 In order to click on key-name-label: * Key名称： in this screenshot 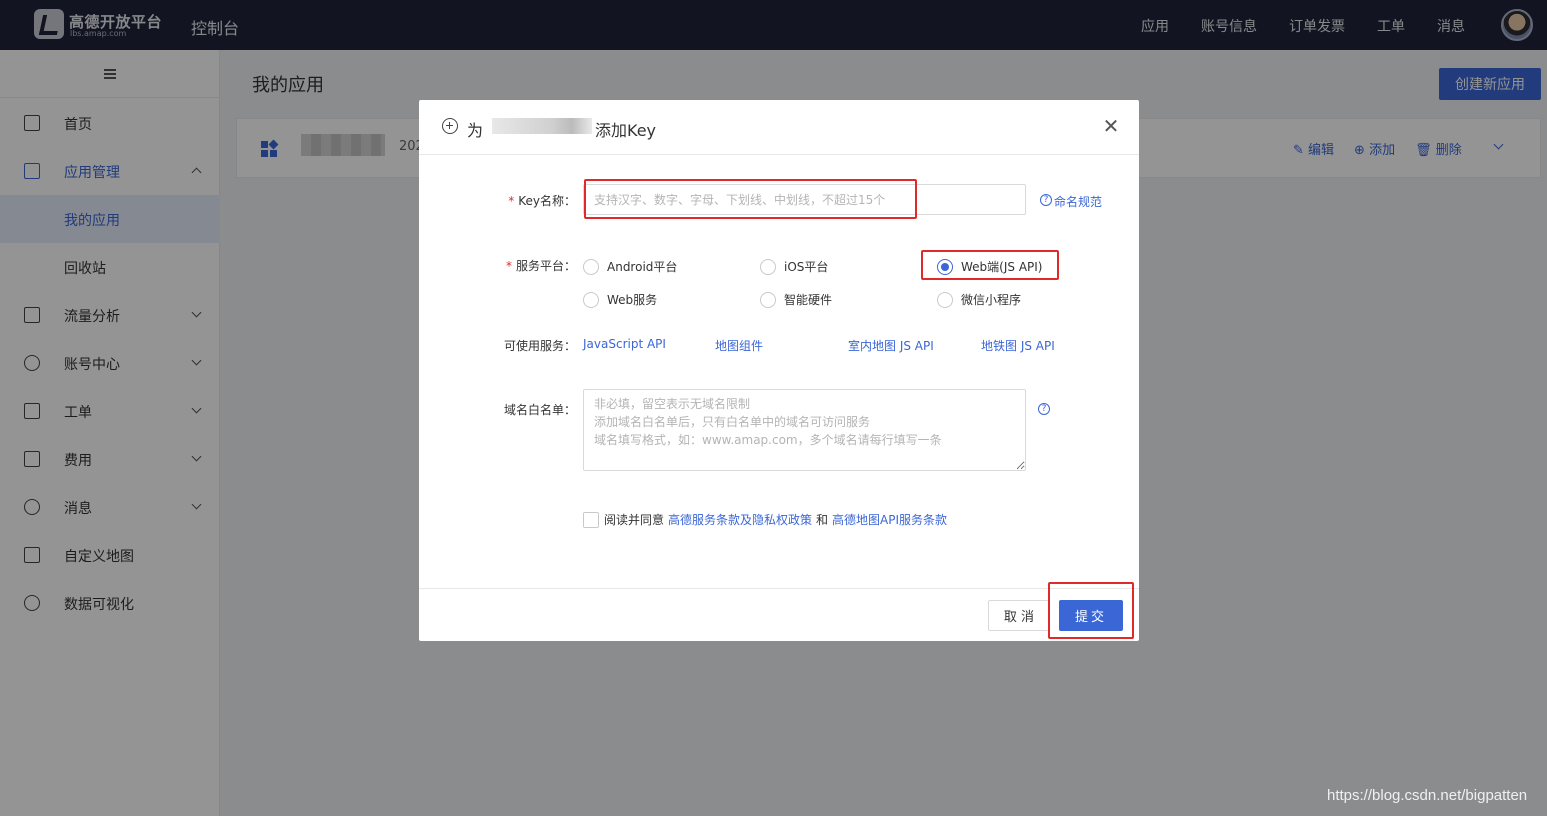, I will do `click(542, 201)`.